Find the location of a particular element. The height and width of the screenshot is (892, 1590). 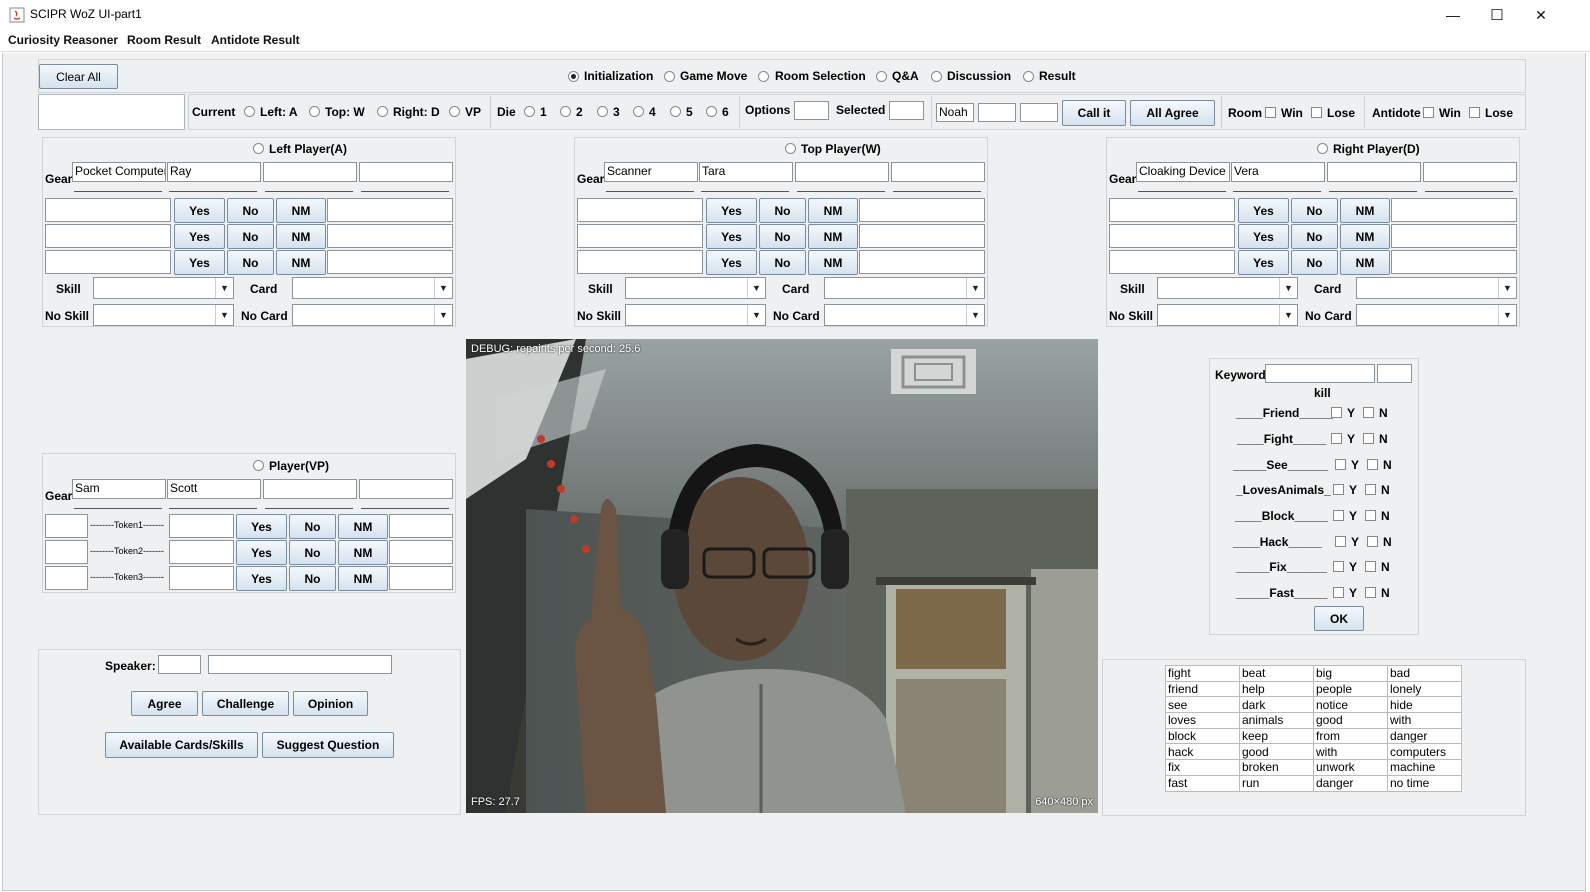

menu-curiosity-reasoner: Curiosity Reasoner is located at coordinates (63, 40).